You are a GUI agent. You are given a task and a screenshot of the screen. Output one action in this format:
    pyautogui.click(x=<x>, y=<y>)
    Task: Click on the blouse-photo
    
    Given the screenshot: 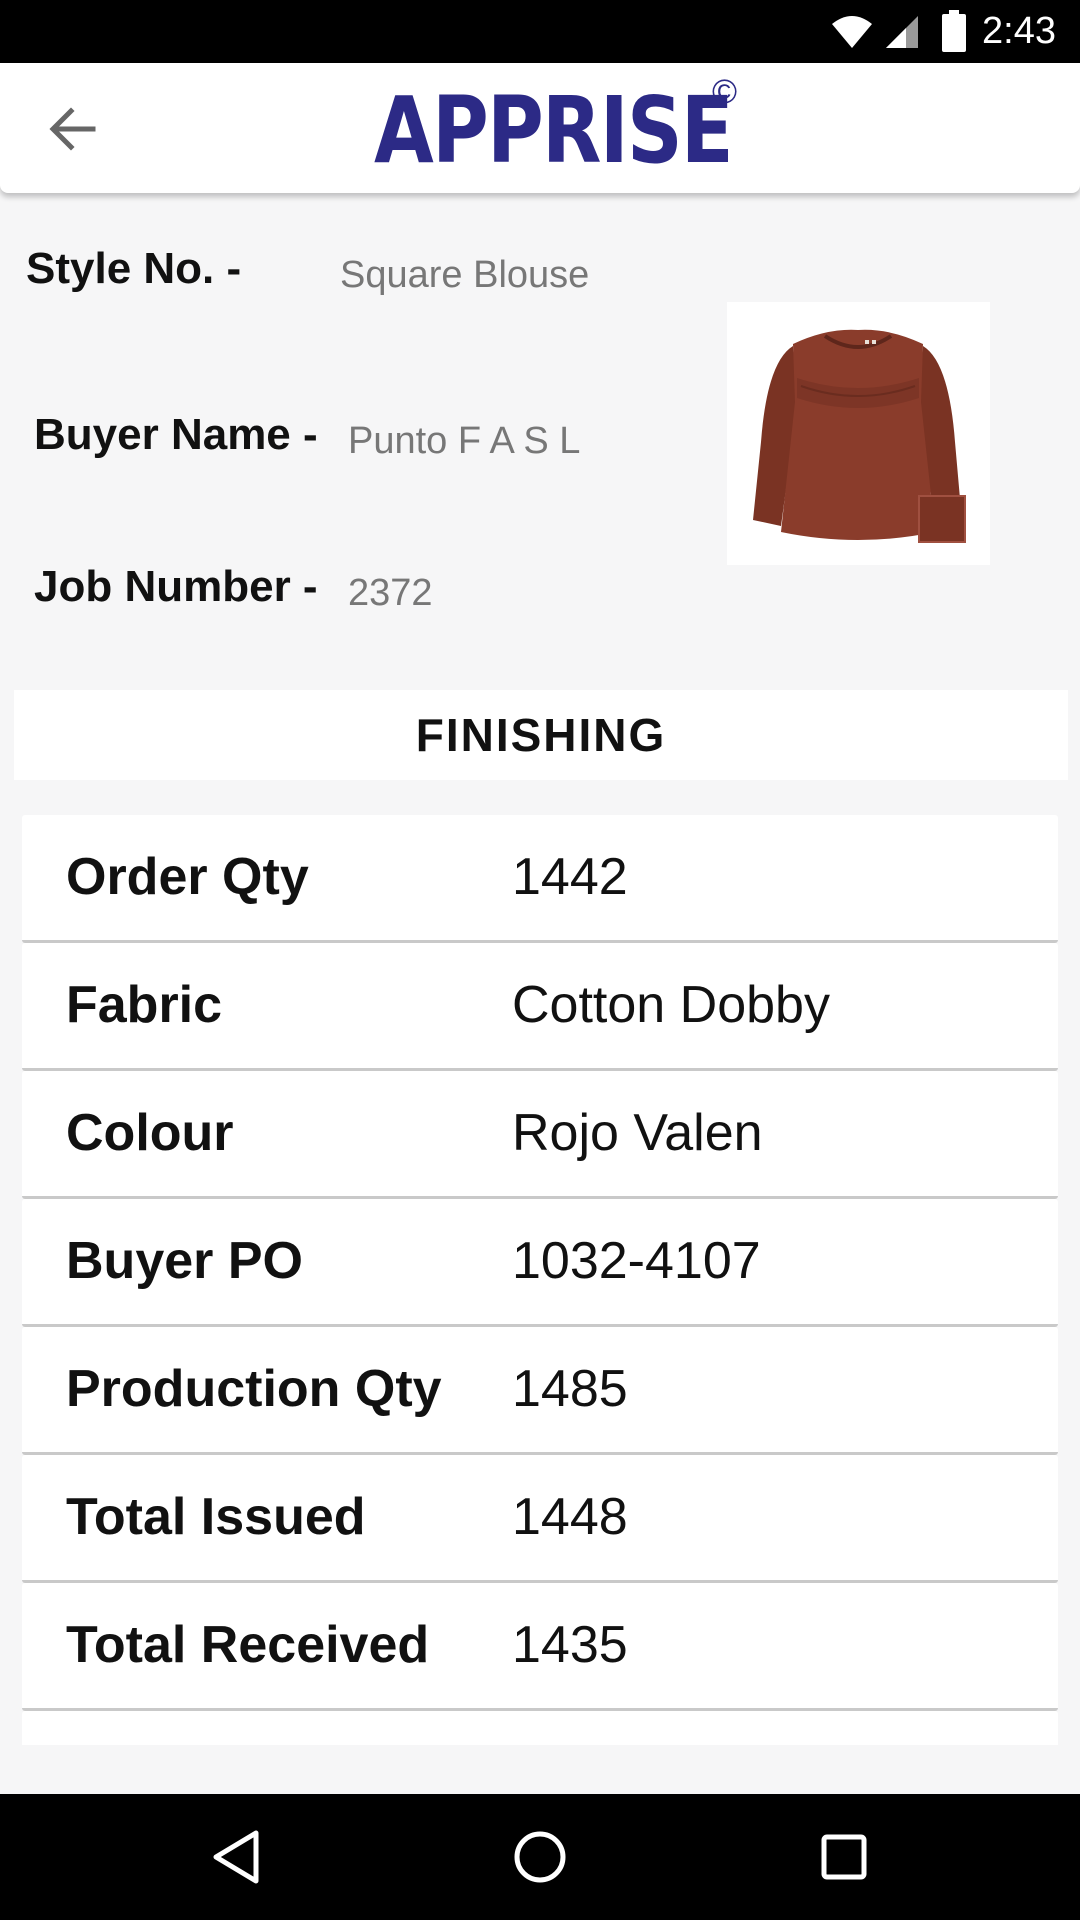 What is the action you would take?
    pyautogui.click(x=859, y=436)
    